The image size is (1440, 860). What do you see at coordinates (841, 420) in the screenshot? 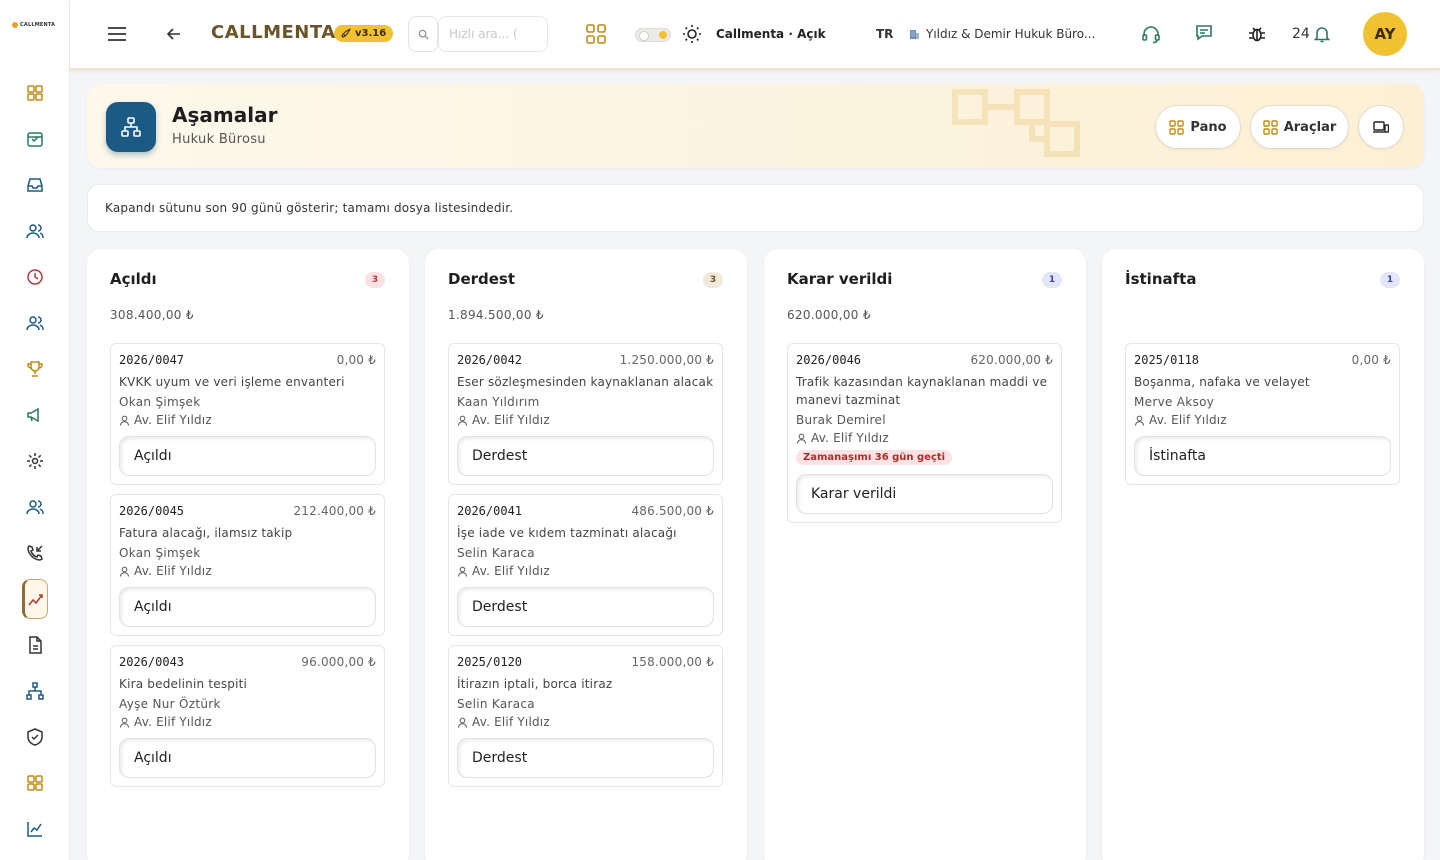
I see `client-name: Burak Demirel` at bounding box center [841, 420].